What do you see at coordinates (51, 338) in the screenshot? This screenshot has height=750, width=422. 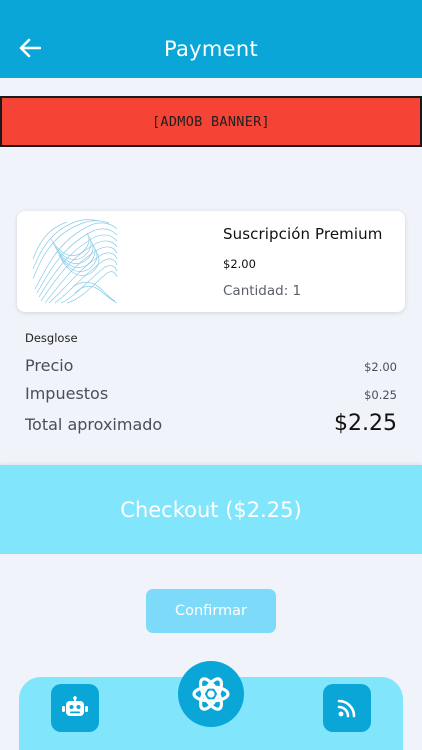 I see `breakdown-title: Desglose` at bounding box center [51, 338].